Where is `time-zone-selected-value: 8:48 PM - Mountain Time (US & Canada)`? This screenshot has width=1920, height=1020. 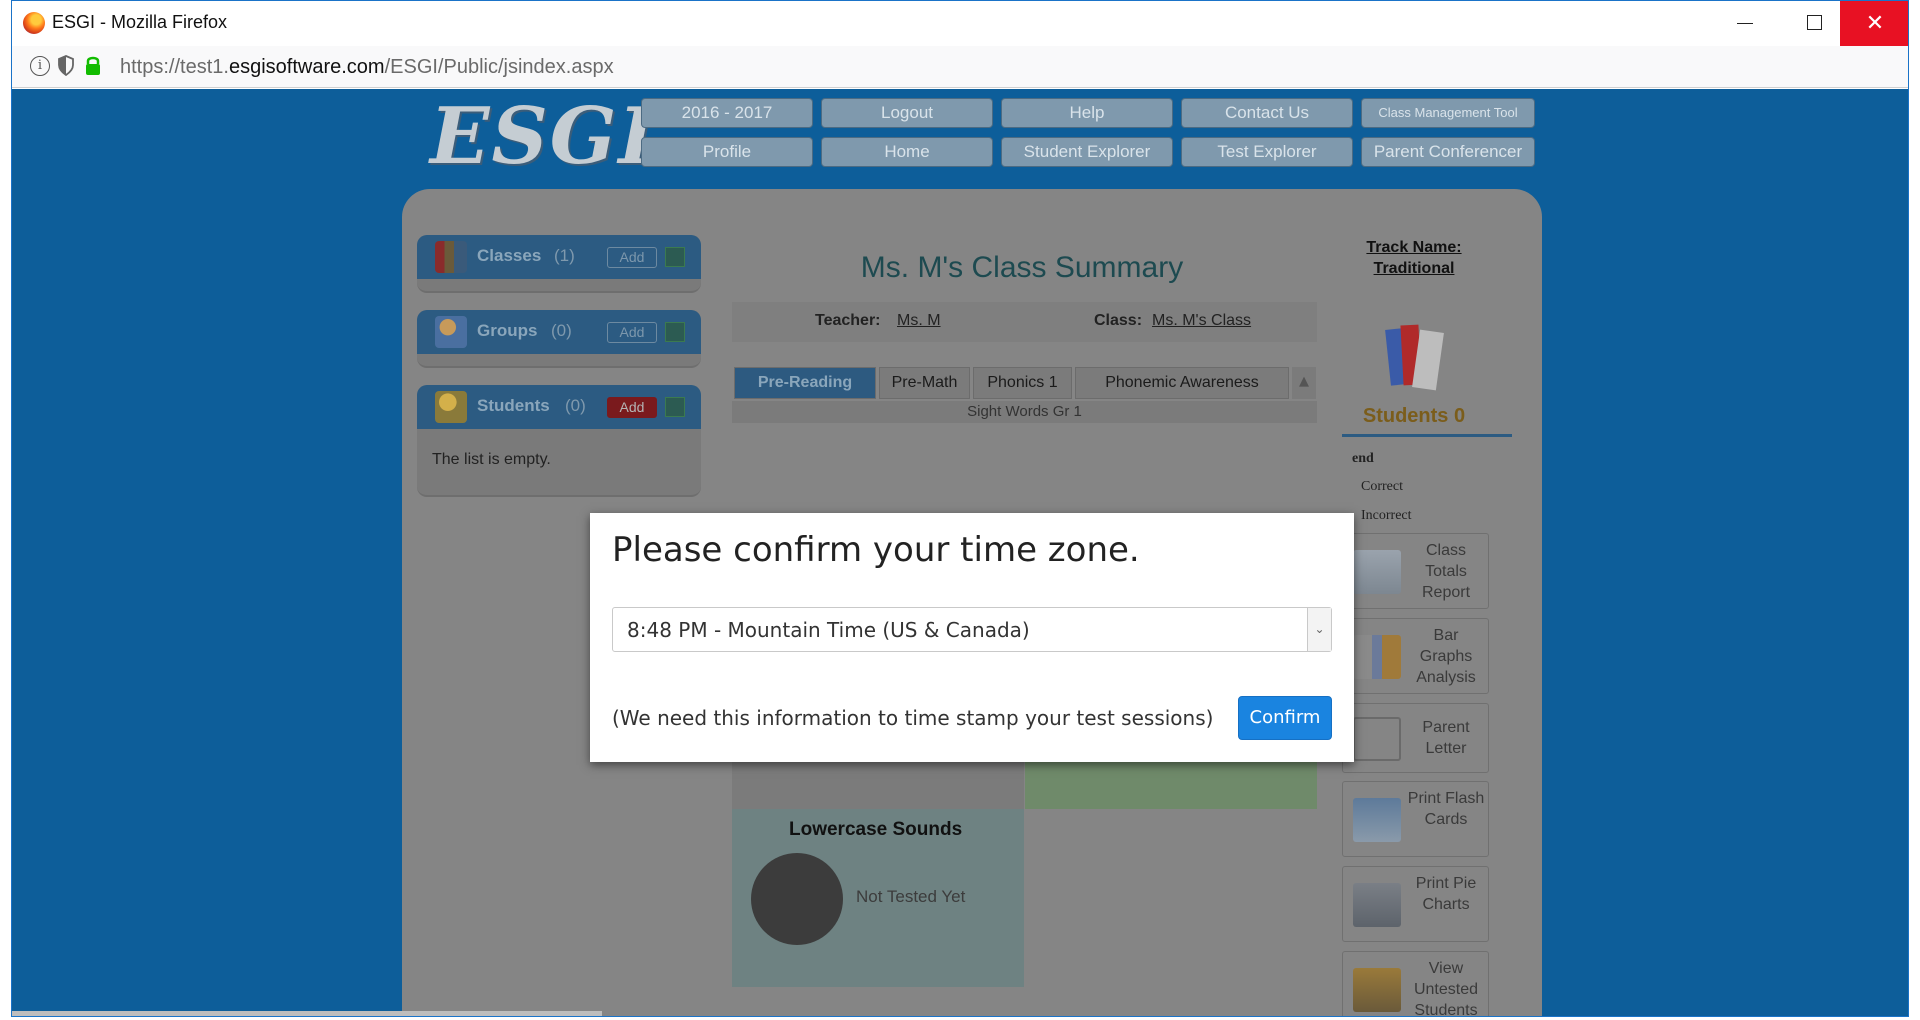
time-zone-selected-value: 8:48 PM - Mountain Time (US & Canada) is located at coordinates (828, 630).